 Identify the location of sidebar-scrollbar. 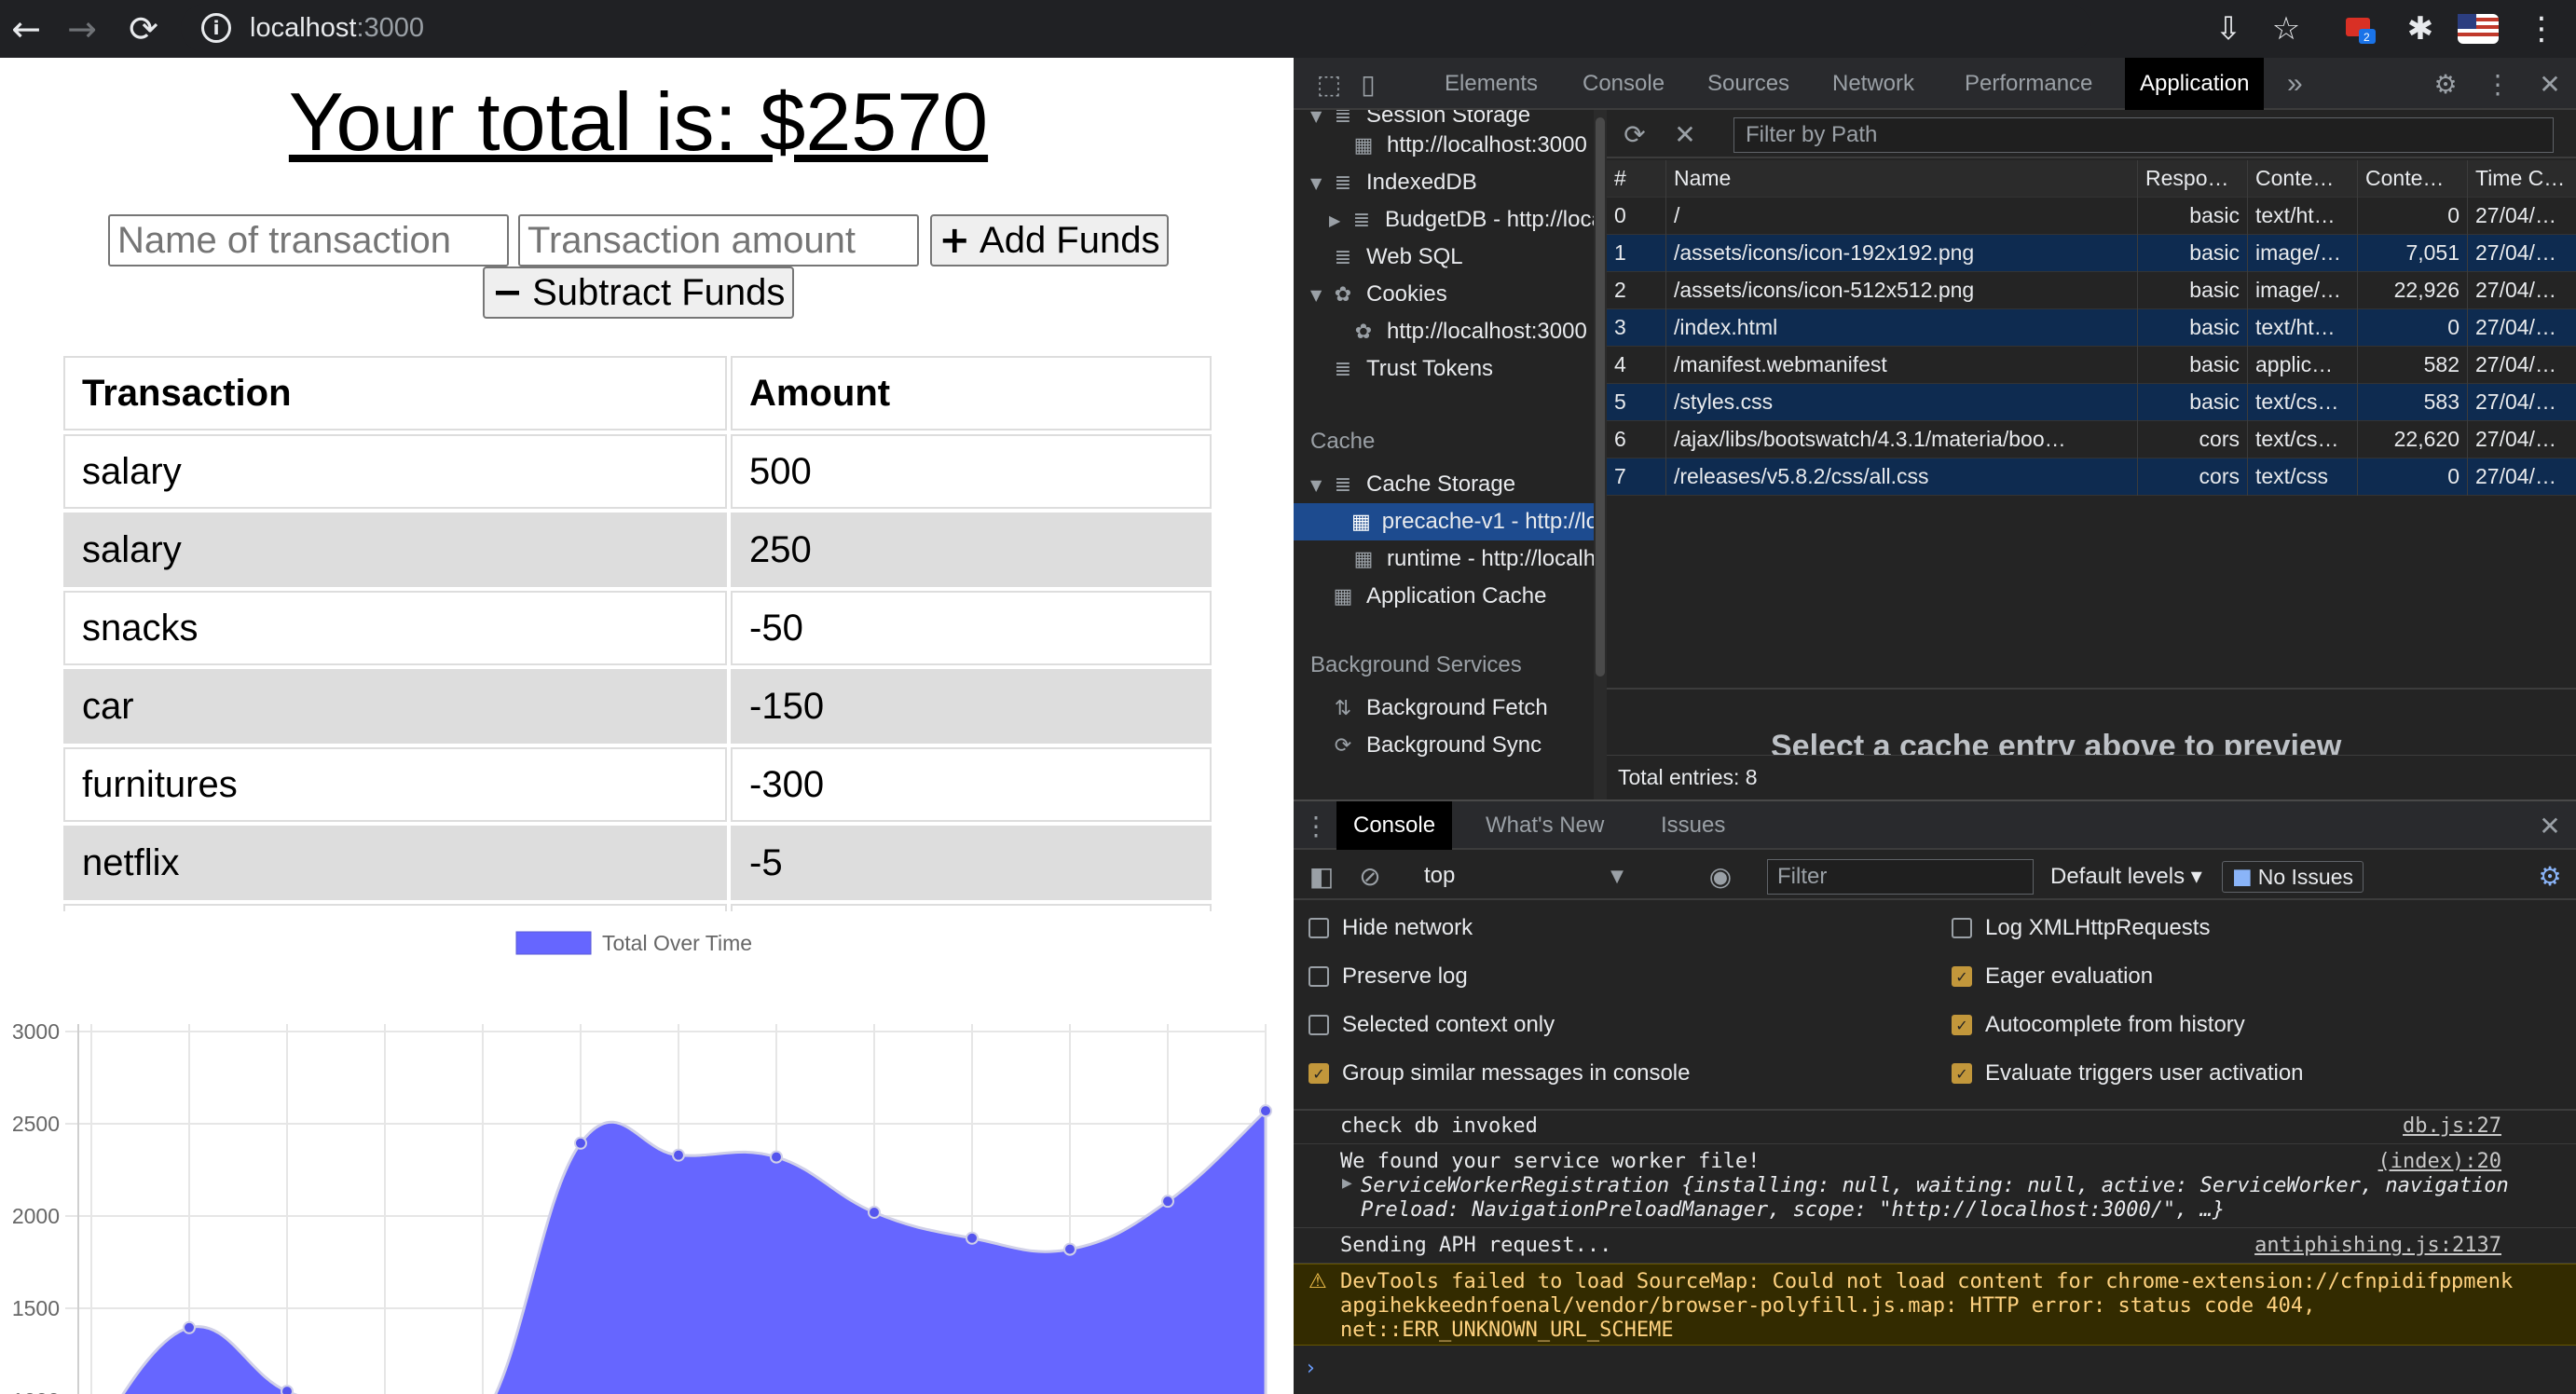
(1600, 455).